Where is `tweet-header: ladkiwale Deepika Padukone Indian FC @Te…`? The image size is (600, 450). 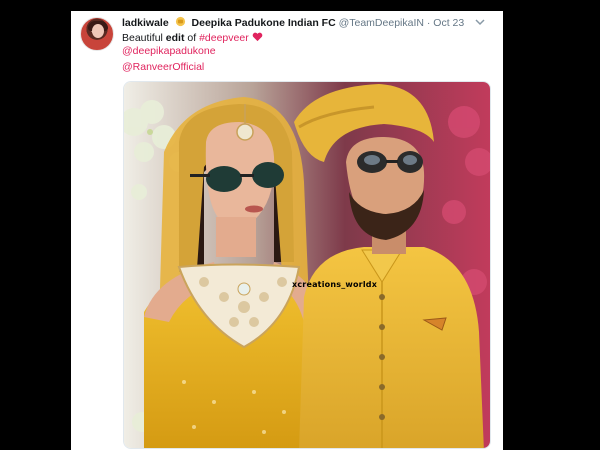 tweet-header: ladkiwale Deepika Padukone Indian FC @Te… is located at coordinates (307, 24).